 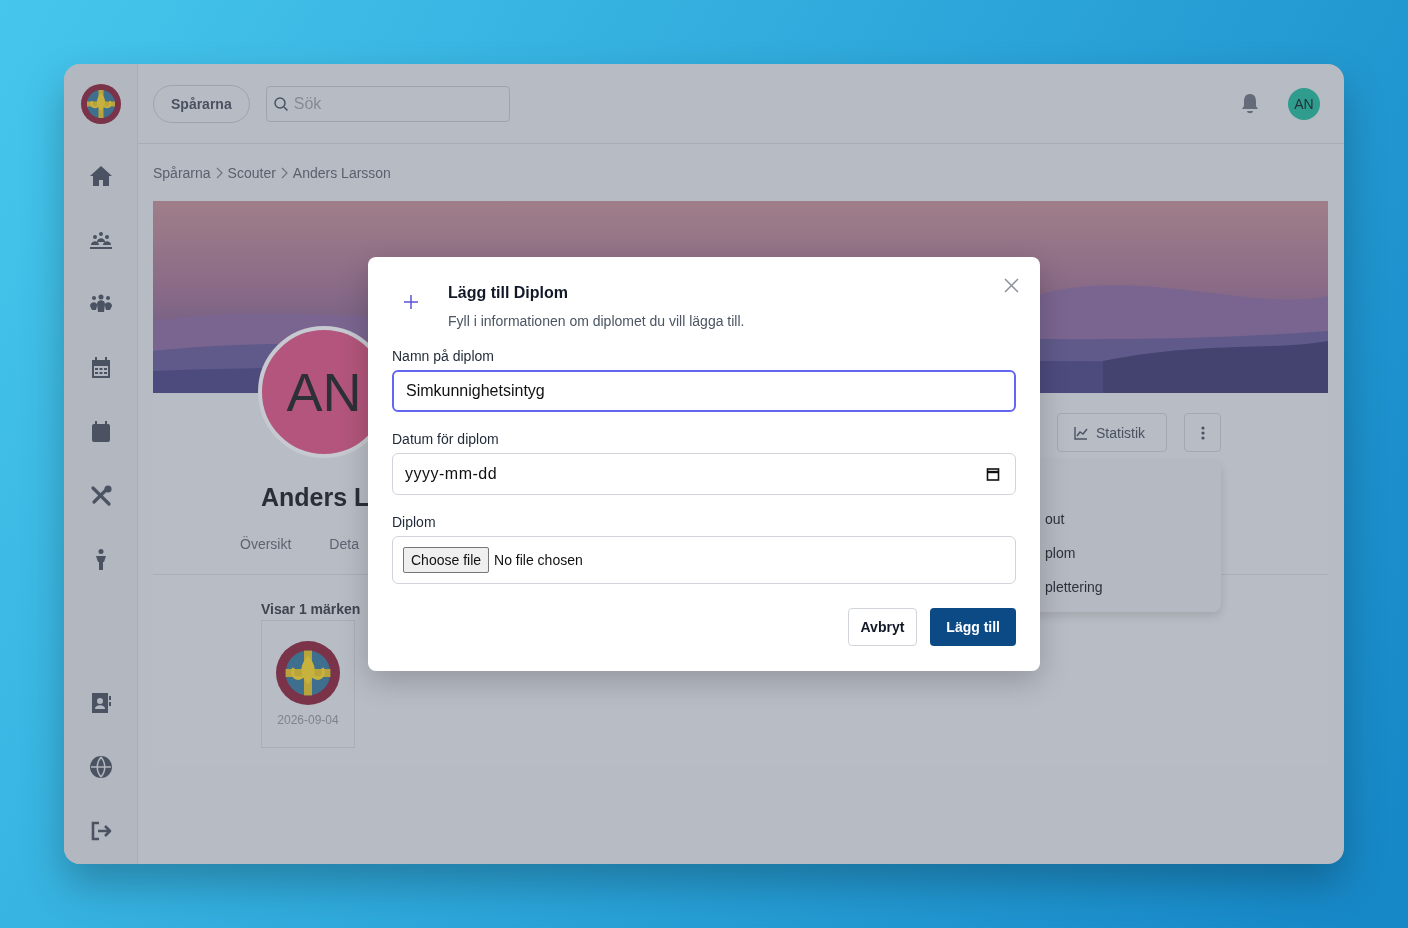 What do you see at coordinates (251, 172) in the screenshot?
I see `breadcrumb-link: Scouter` at bounding box center [251, 172].